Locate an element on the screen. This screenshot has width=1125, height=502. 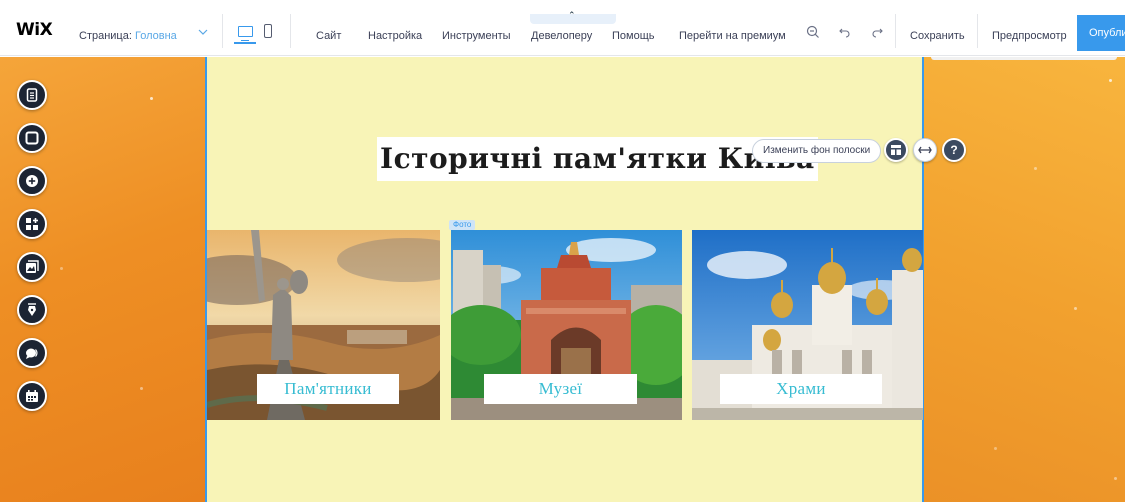
wix-logo: WiX is located at coordinates (34, 30).